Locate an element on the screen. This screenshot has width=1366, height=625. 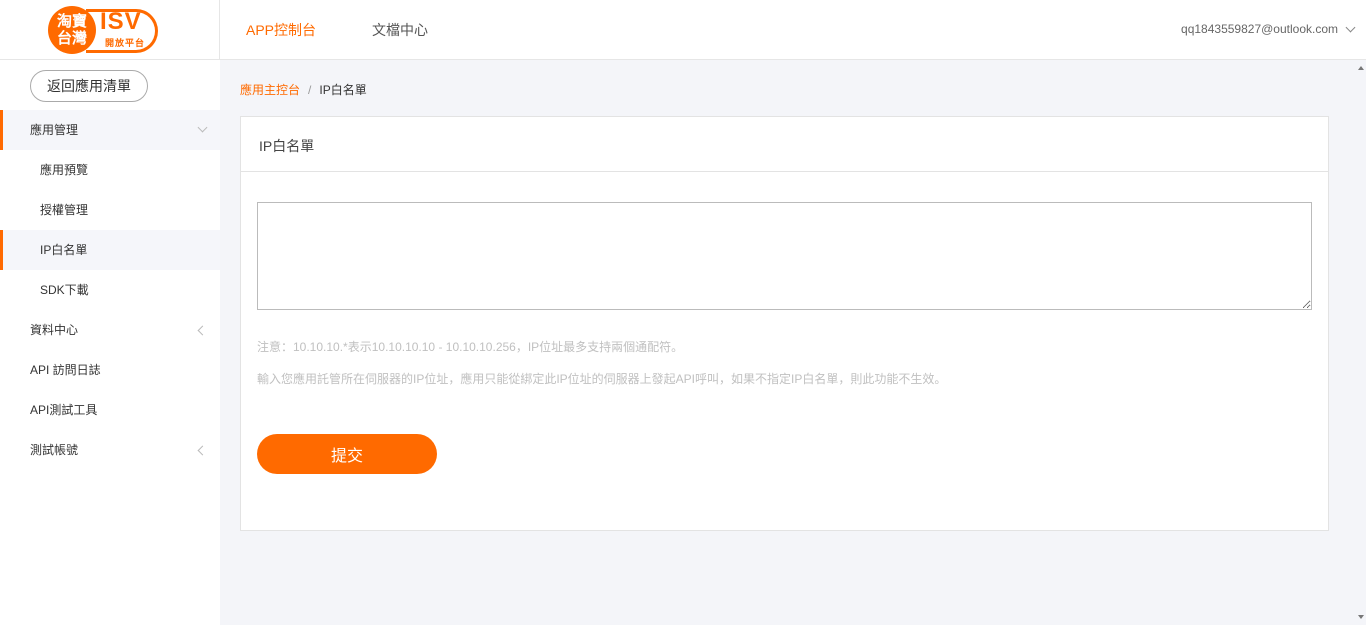
sidebar-item-label: SDK下載 is located at coordinates (64, 290).